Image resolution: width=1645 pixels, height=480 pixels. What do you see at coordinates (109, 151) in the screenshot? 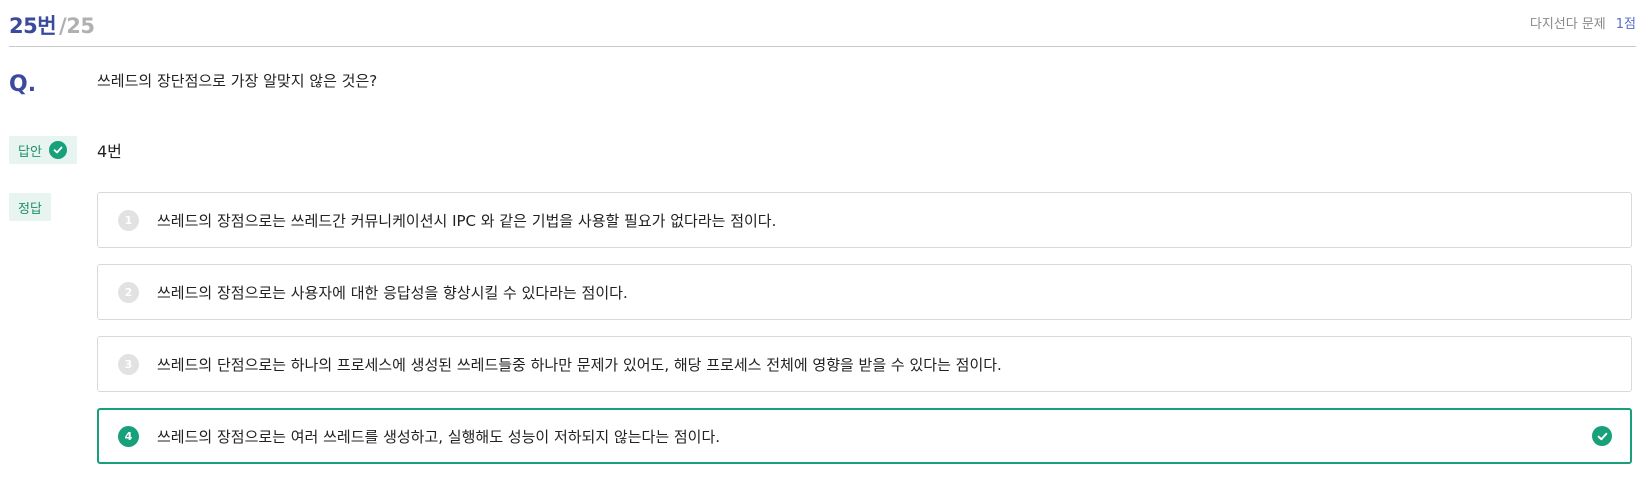
I see `submitted-answer: 4번` at bounding box center [109, 151].